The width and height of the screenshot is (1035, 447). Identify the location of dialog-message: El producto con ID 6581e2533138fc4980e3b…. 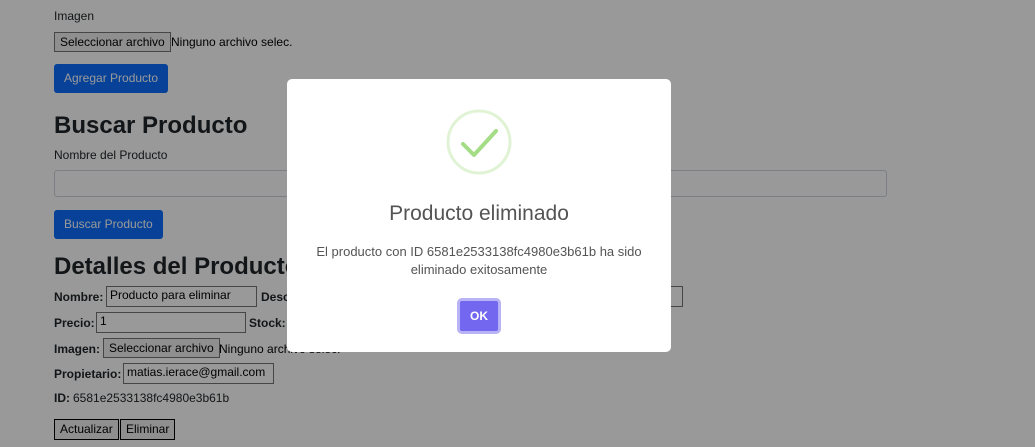
(479, 260).